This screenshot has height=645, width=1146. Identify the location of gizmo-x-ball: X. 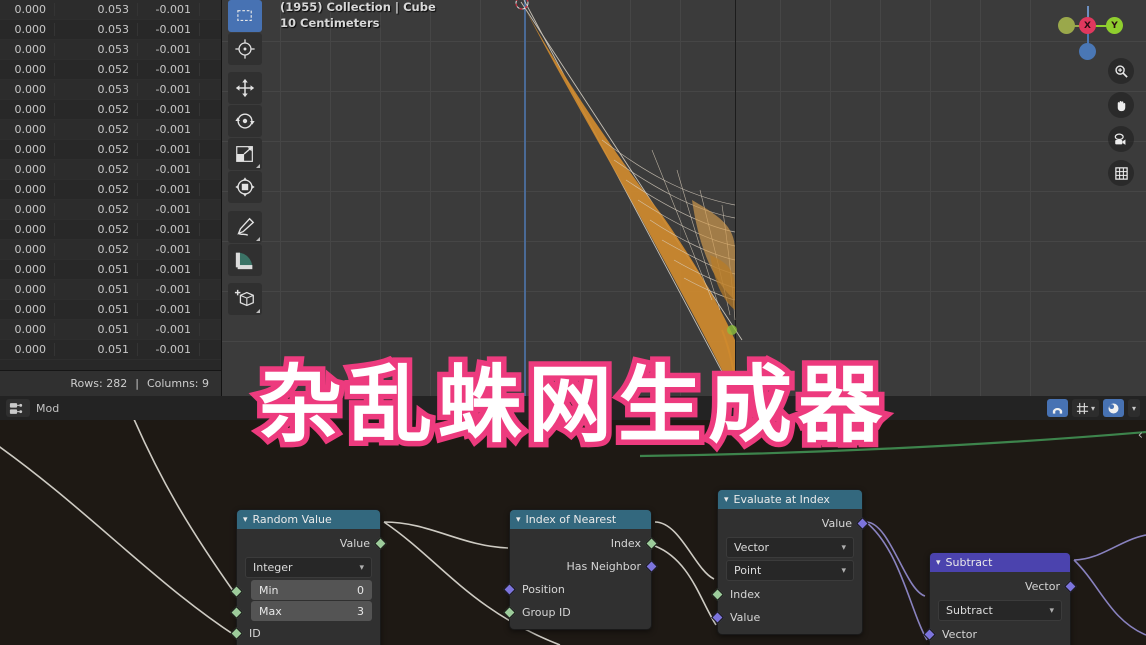
(1087, 25).